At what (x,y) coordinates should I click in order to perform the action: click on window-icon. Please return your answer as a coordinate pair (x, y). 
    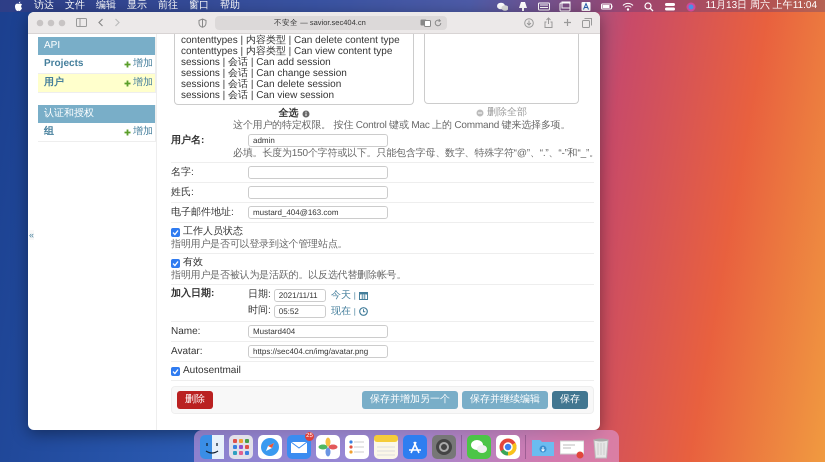
    Looking at the image, I should click on (564, 6).